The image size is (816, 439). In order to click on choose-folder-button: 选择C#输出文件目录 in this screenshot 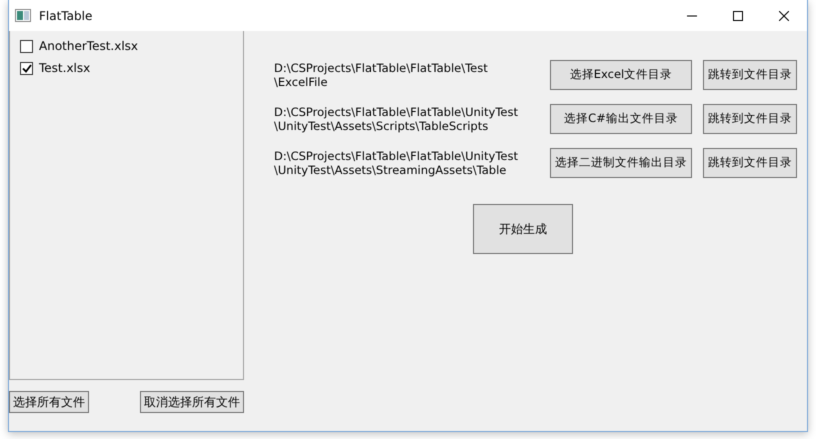, I will do `click(621, 119)`.